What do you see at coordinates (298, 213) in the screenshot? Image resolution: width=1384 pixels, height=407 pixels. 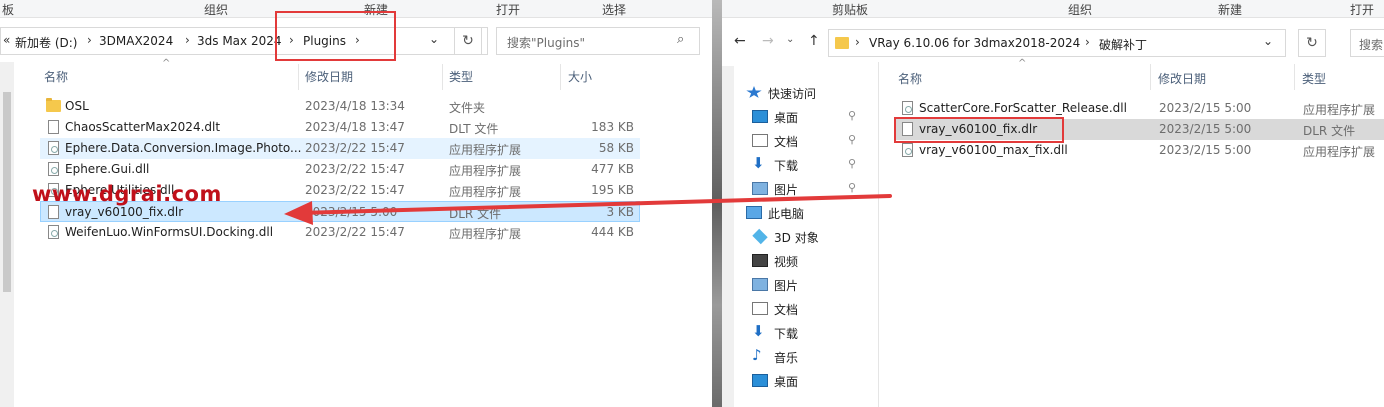 I see `arrow-head-icon` at bounding box center [298, 213].